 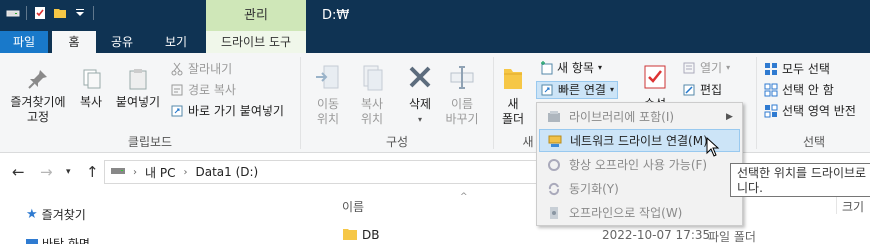 What do you see at coordinates (372, 119) in the screenshot?
I see `copy-to-label-line2: 위치` at bounding box center [372, 119].